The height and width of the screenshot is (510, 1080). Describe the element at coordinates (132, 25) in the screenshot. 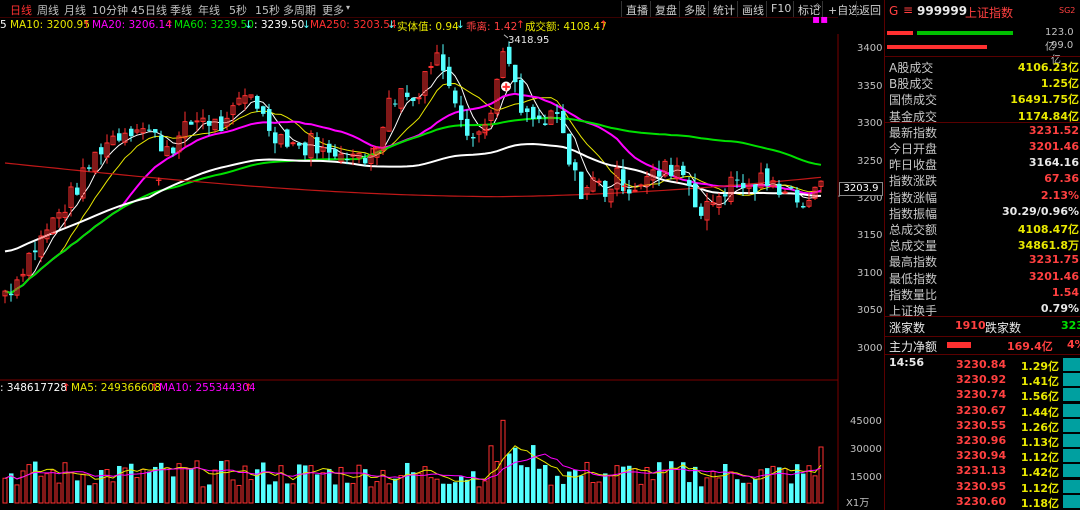

I see `ma20-value: MA20: 3206.14` at that location.